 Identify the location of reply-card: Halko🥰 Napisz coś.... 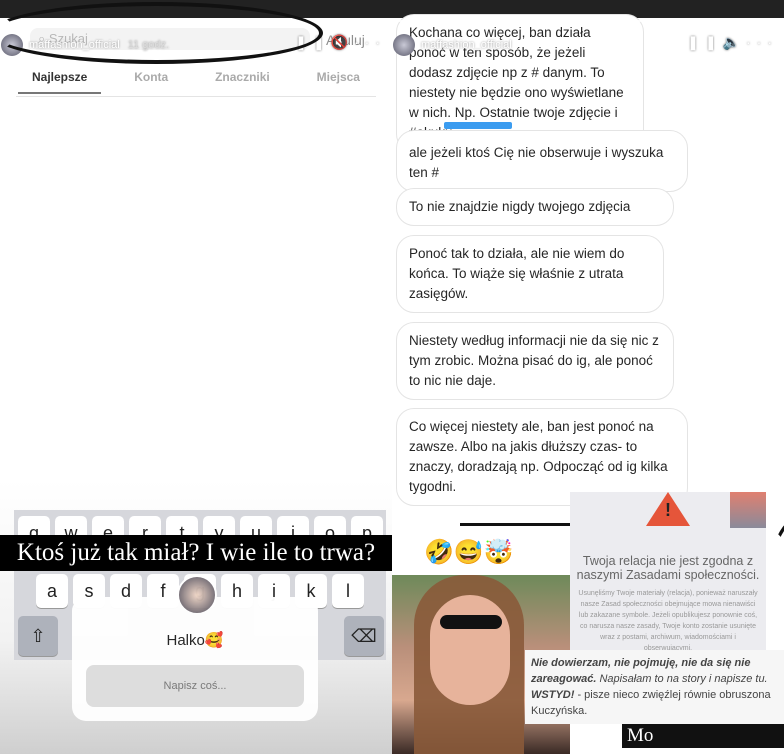
(195, 648).